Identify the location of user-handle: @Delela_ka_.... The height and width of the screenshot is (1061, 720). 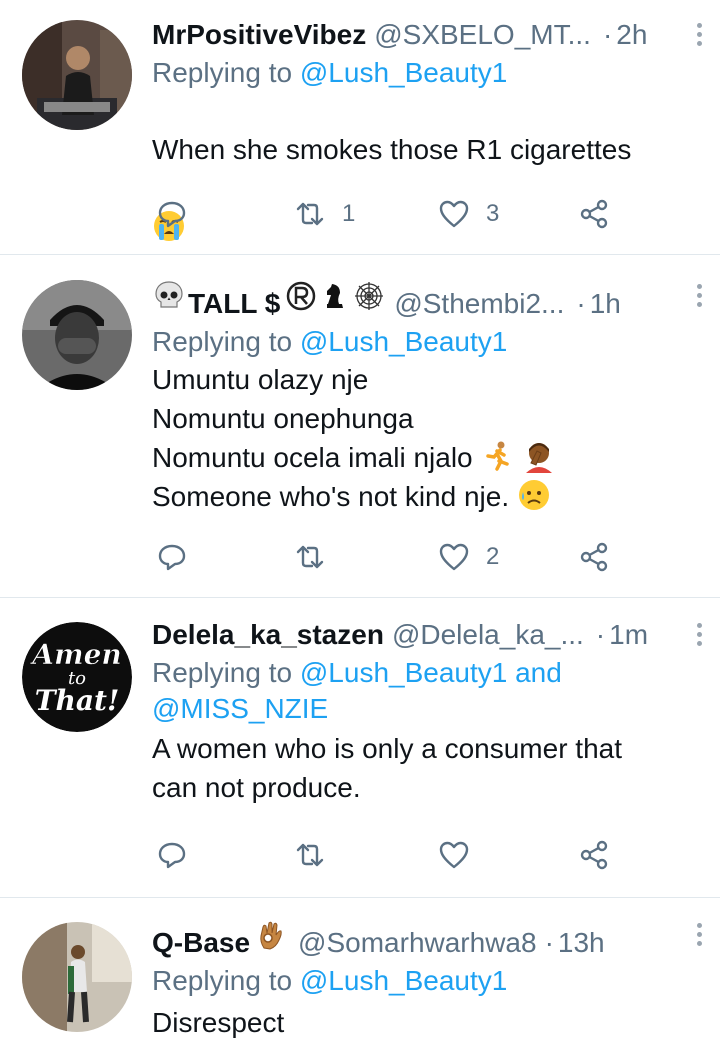
(488, 635).